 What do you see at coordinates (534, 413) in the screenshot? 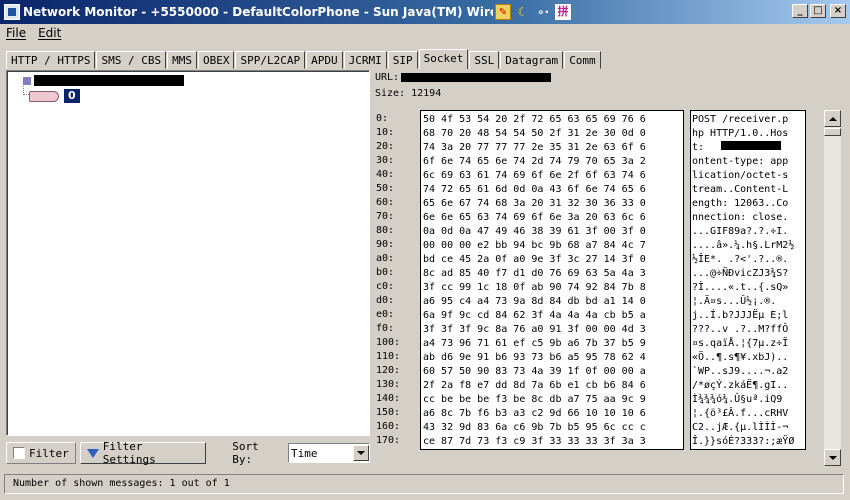
I see `hex-line: a6 8c 7b f6 b3 a3 c2 9d 66 10 10 10 6` at bounding box center [534, 413].